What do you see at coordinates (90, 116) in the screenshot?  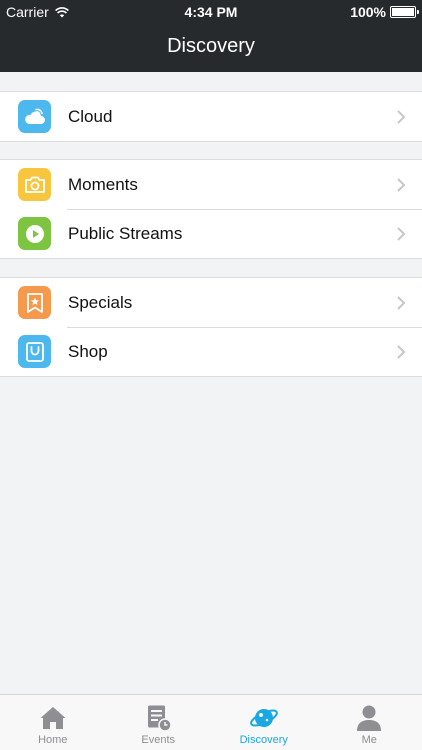 I see `list-item-label: Cloud` at bounding box center [90, 116].